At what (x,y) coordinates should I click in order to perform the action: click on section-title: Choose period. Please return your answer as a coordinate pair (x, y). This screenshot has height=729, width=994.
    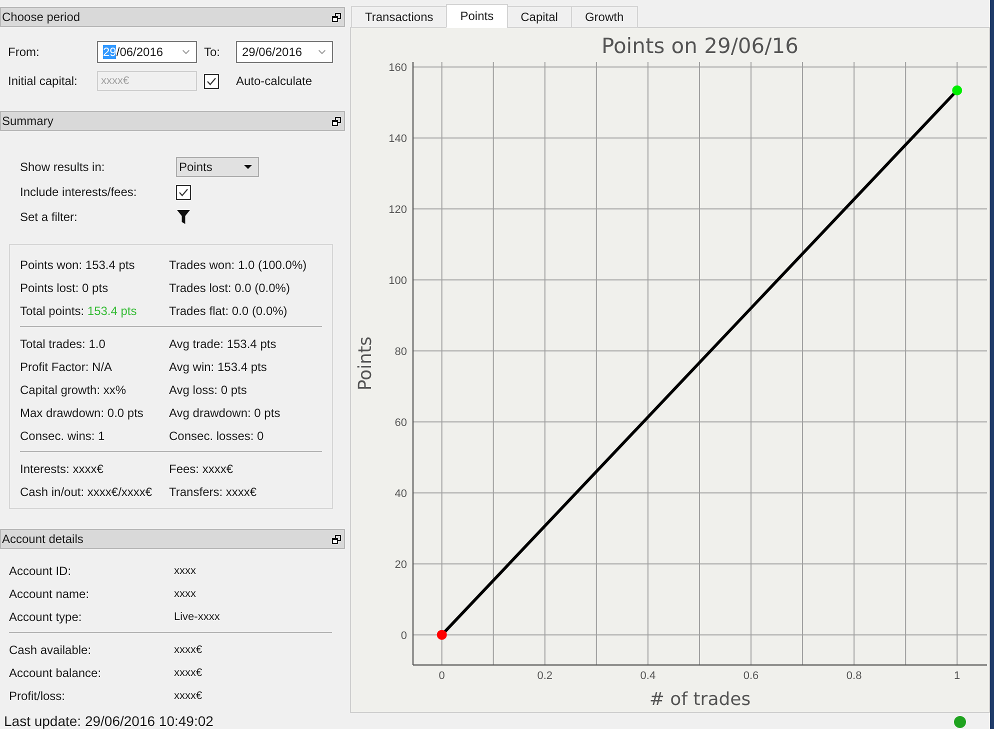
    Looking at the image, I should click on (41, 17).